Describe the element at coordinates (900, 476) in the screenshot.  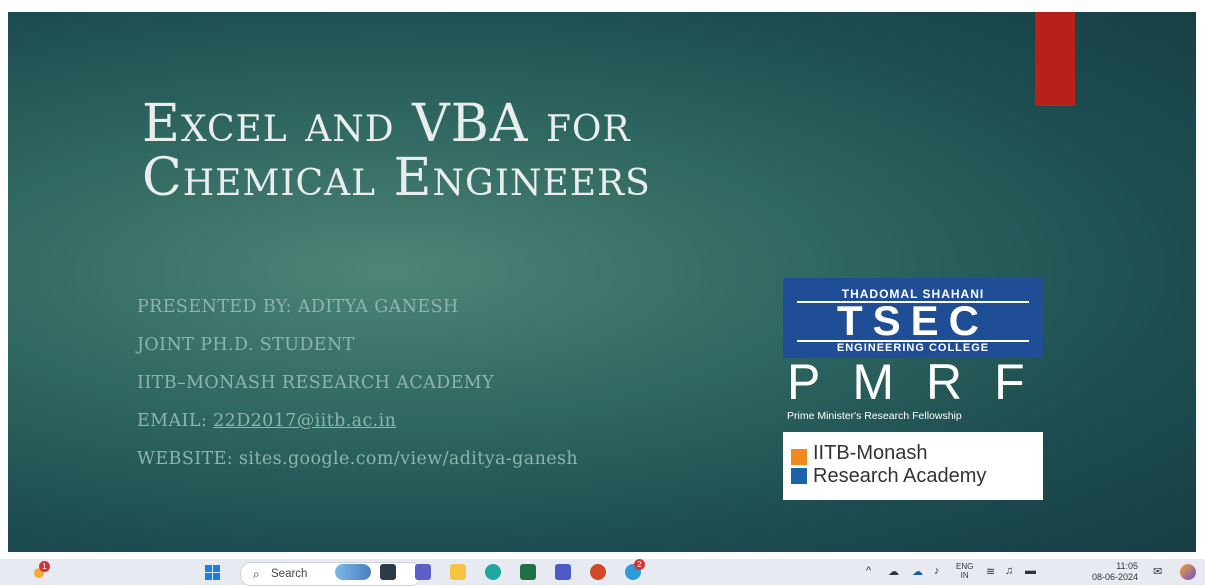
I see `monash-line-2: Research Academy` at that location.